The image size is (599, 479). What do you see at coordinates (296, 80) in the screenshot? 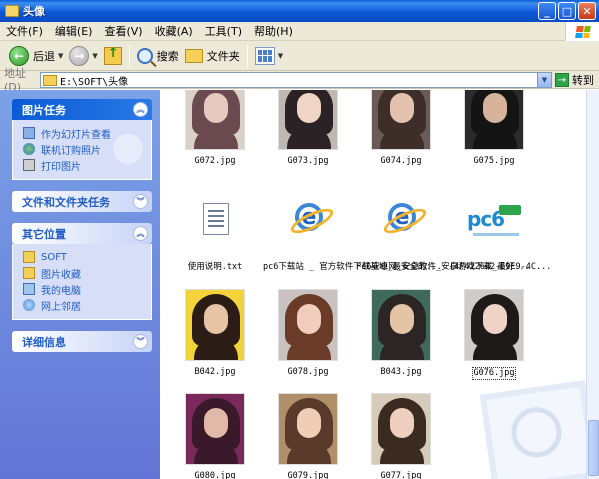
I see `address-input: E:\SOFT\头像 ▼` at bounding box center [296, 80].